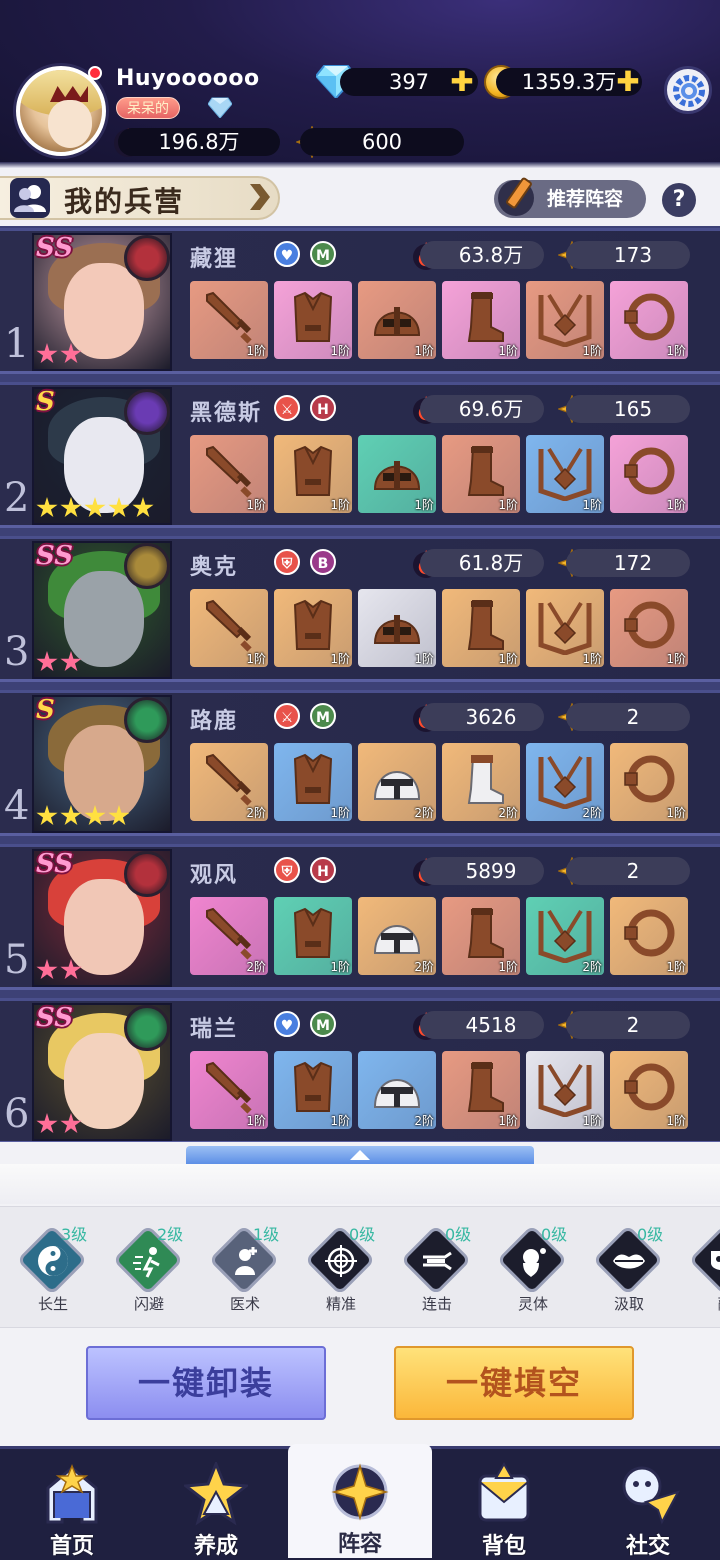 This screenshot has width=720, height=1560. What do you see at coordinates (628, 1304) in the screenshot?
I see `skill-label: 汲取` at bounding box center [628, 1304].